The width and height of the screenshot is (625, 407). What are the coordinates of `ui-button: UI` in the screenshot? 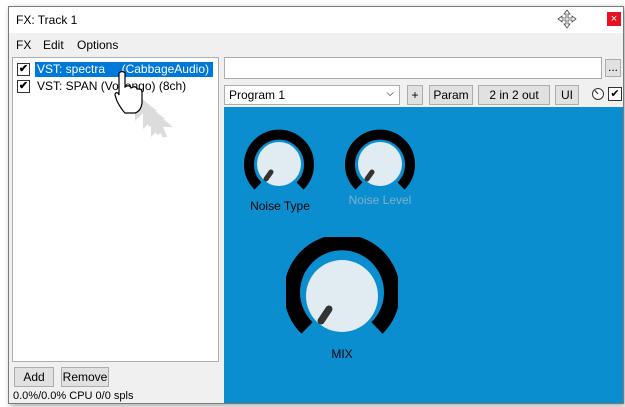 It's located at (567, 95).